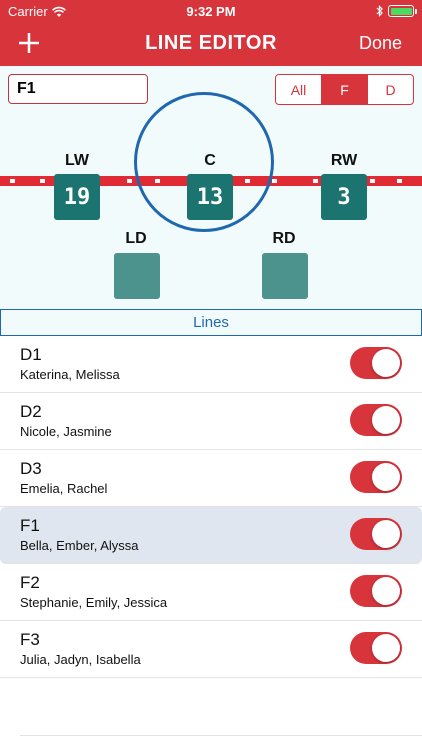 This screenshot has width=422, height=750. I want to click on line-row-d1: D1 Katerina, Melissa, so click(211, 364).